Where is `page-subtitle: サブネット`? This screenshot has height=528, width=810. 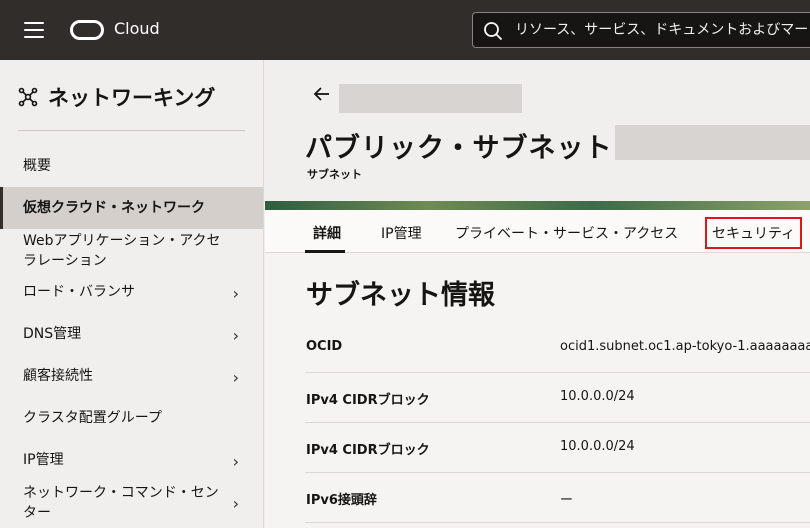
page-subtitle: サブネット is located at coordinates (334, 174).